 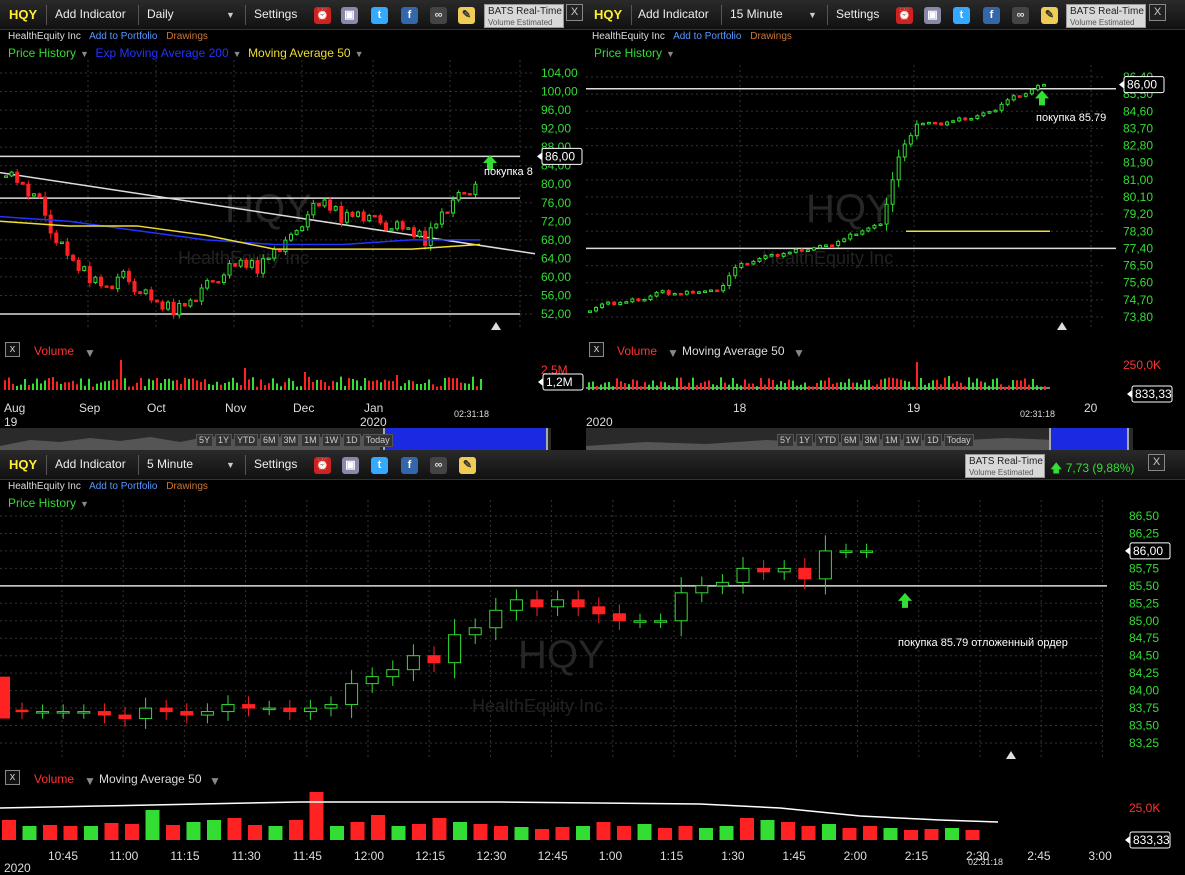 I want to click on y-tick-label: 82,80, so click(x=1138, y=146).